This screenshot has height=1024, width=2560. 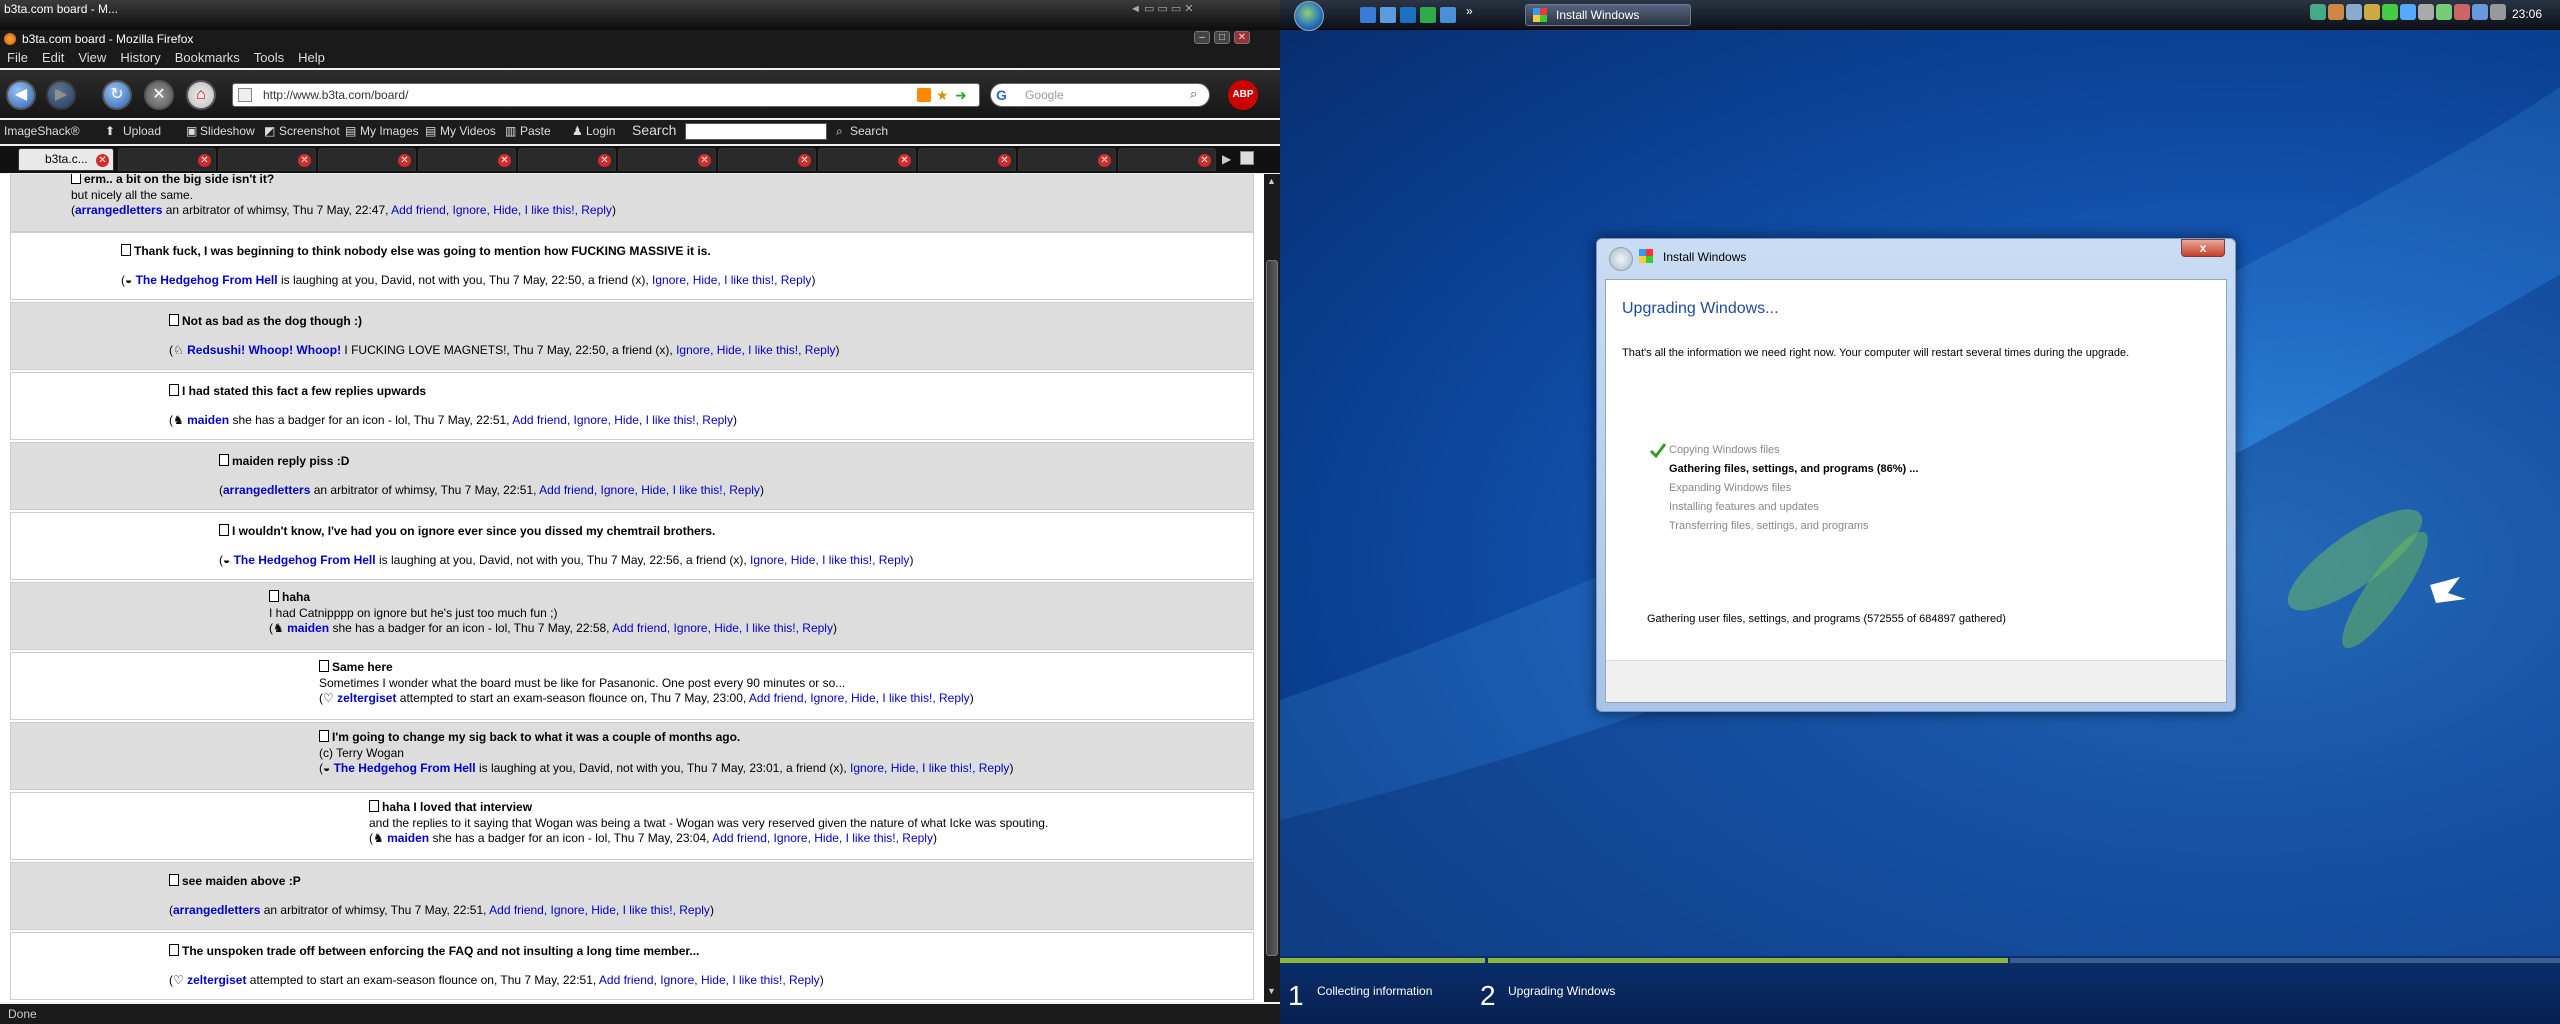 What do you see at coordinates (606, 95) in the screenshot?
I see `url-bar: http://www.b3ta.com/board/` at bounding box center [606, 95].